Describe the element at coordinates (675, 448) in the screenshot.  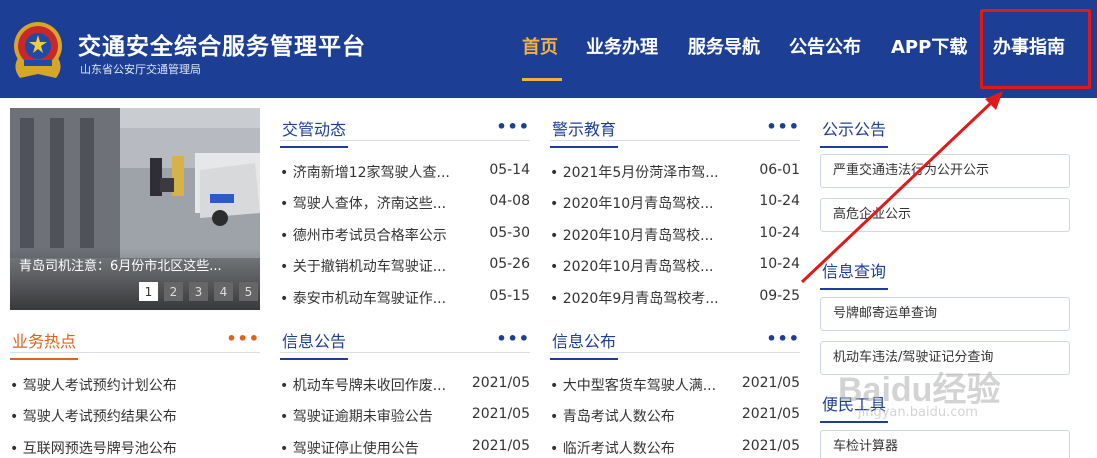
I see `list-item: • 临沂考试人数公布 2021/05` at that location.